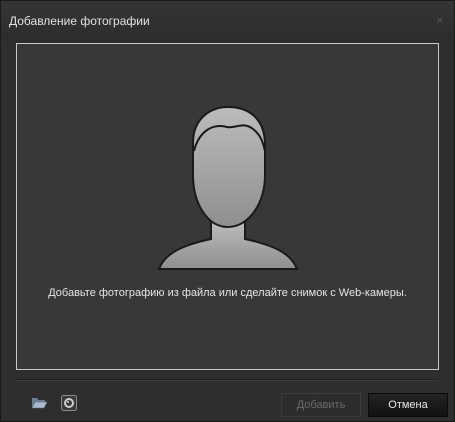 The width and height of the screenshot is (455, 422). Describe the element at coordinates (228, 187) in the screenshot. I see `person-silhouette-icon` at that location.